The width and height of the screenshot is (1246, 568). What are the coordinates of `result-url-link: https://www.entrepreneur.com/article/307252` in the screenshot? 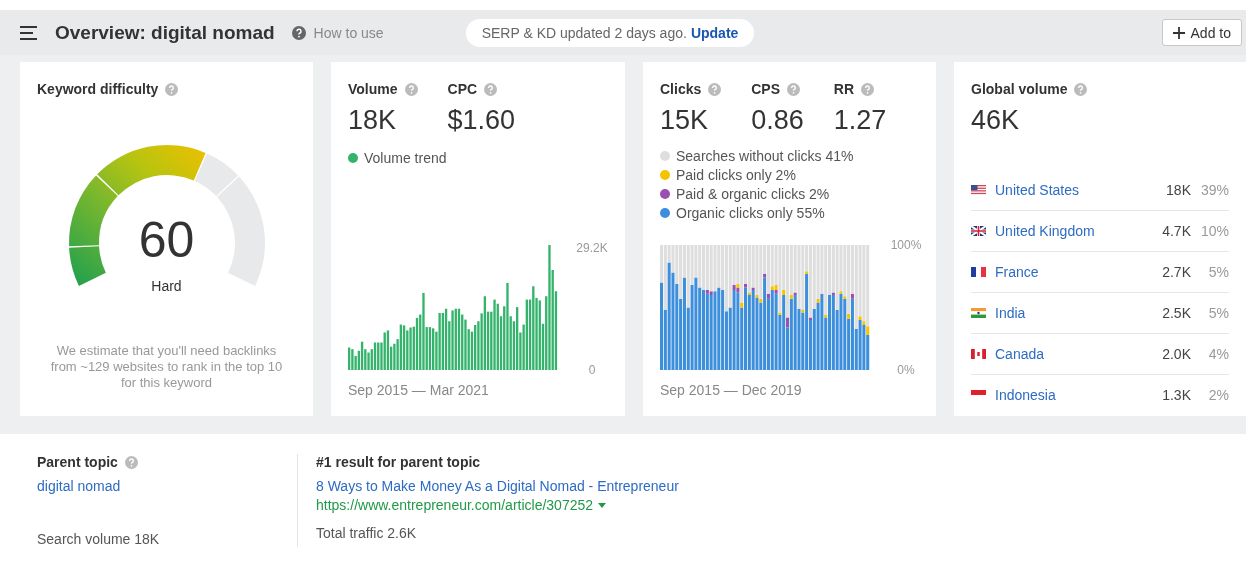 It's located at (455, 505).